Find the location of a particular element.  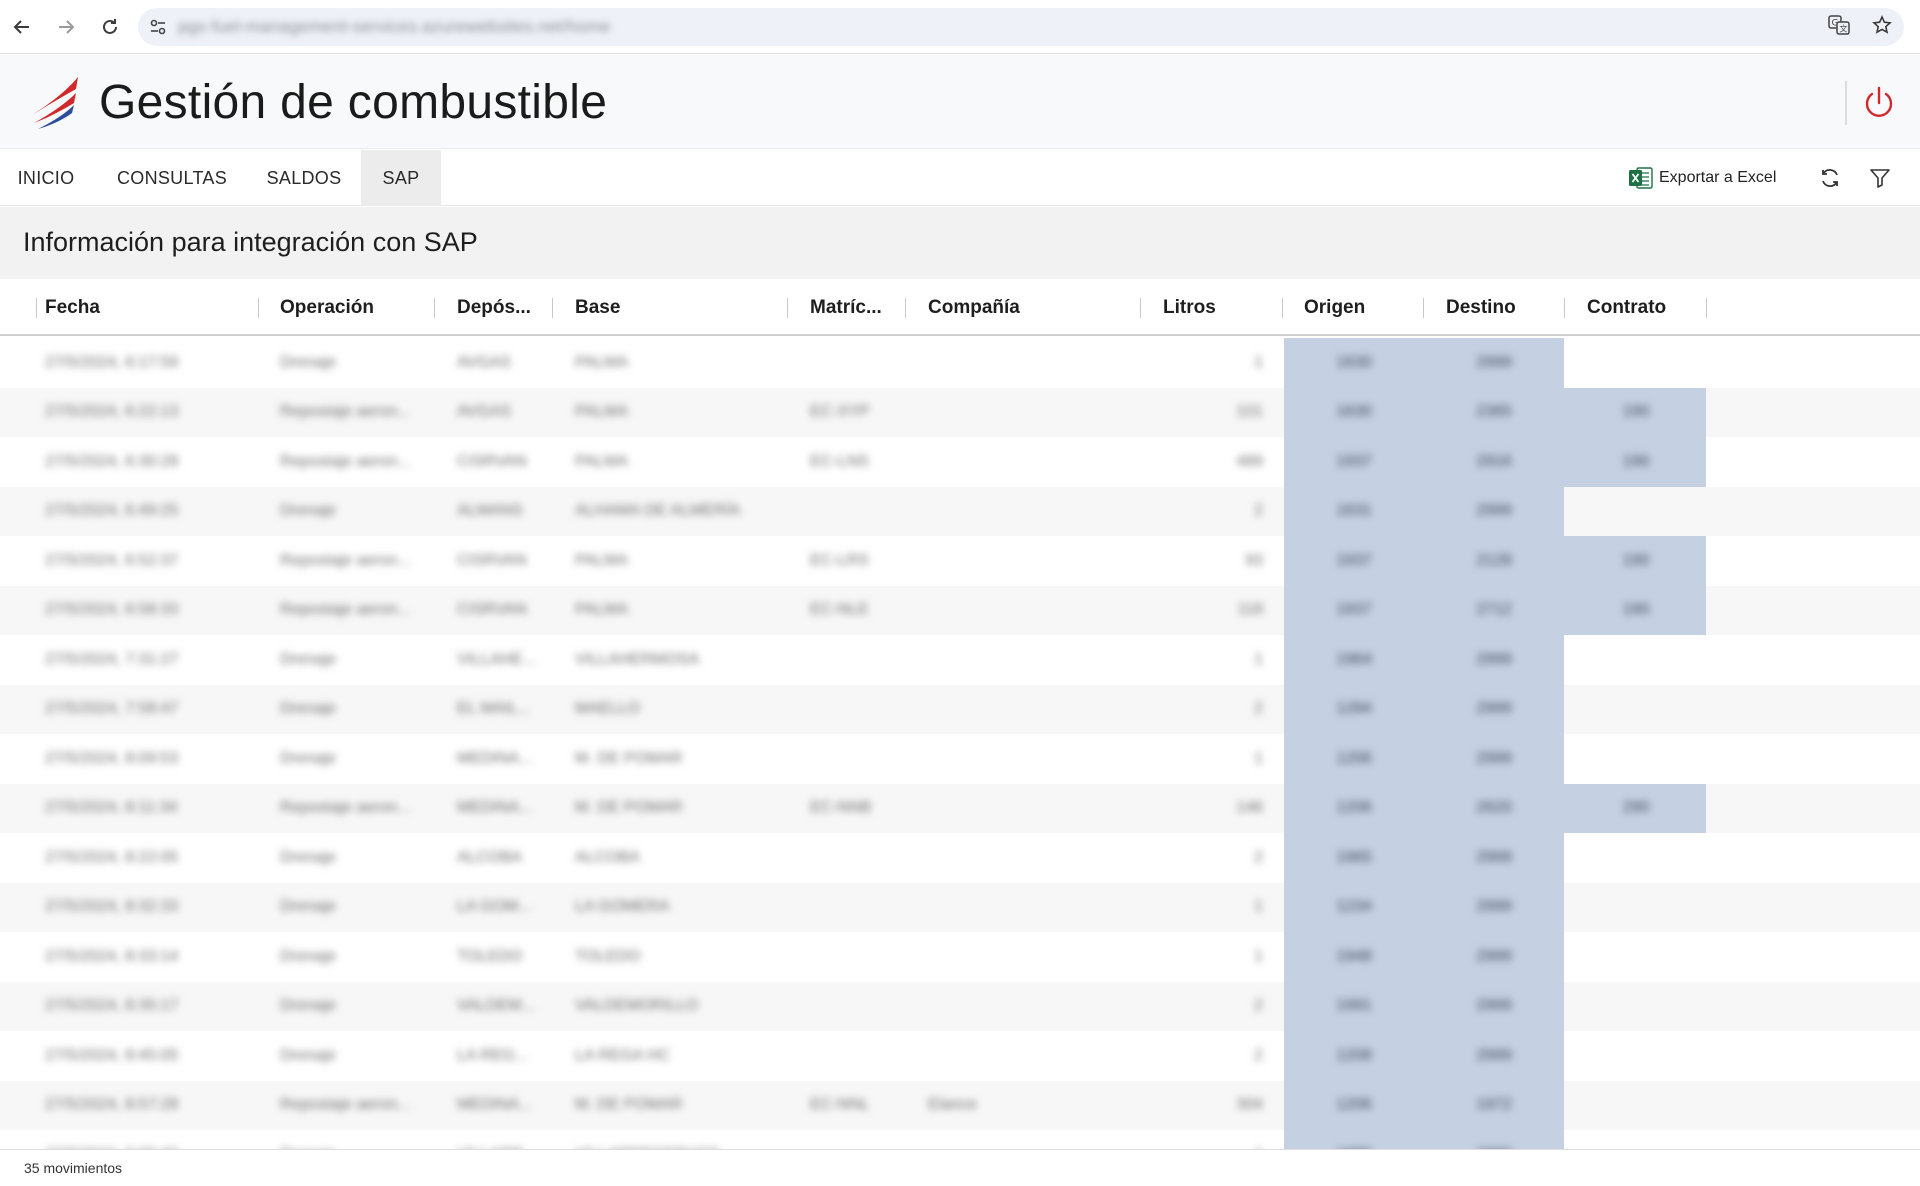

cell-origen: 1964 is located at coordinates (1354, 659).